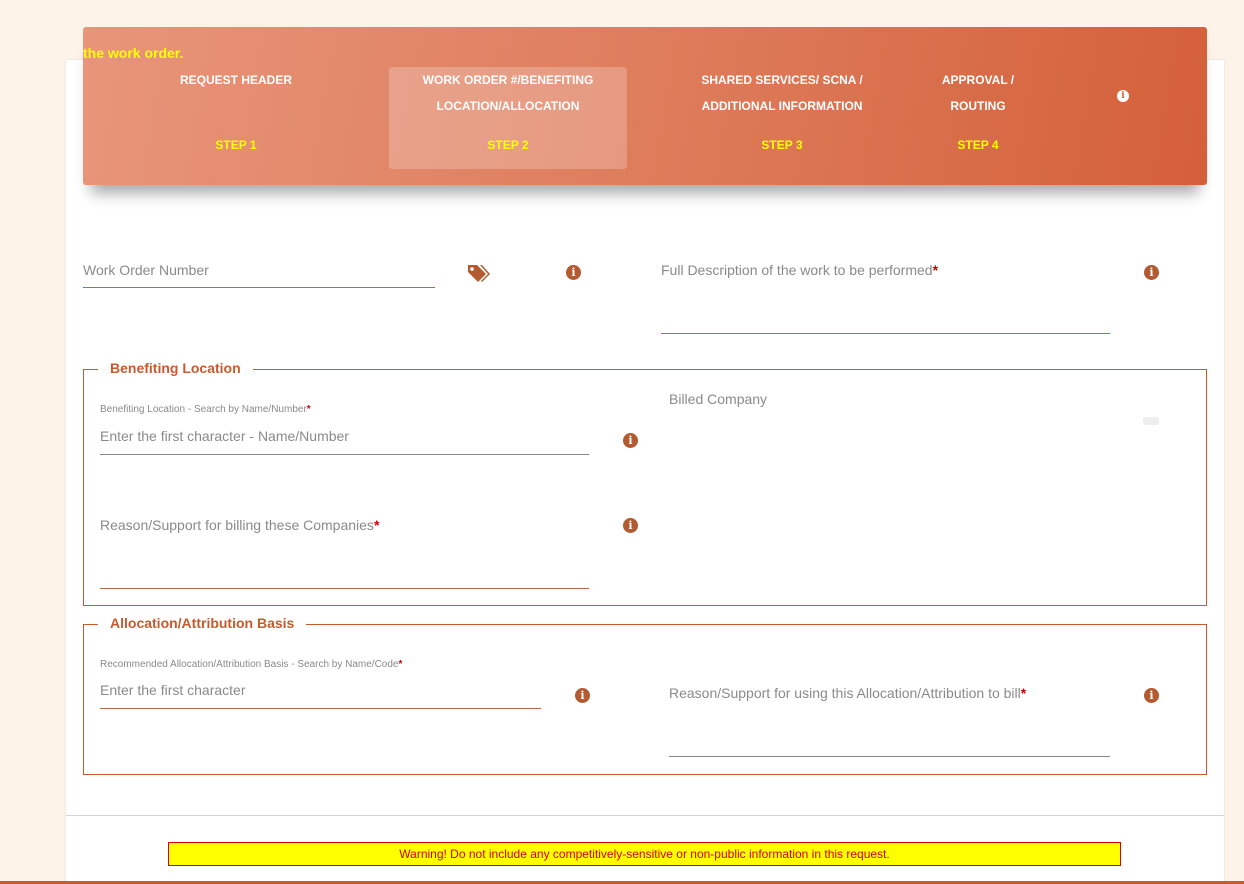 The image size is (1244, 884). I want to click on work-order-info-icon: i, so click(573, 272).